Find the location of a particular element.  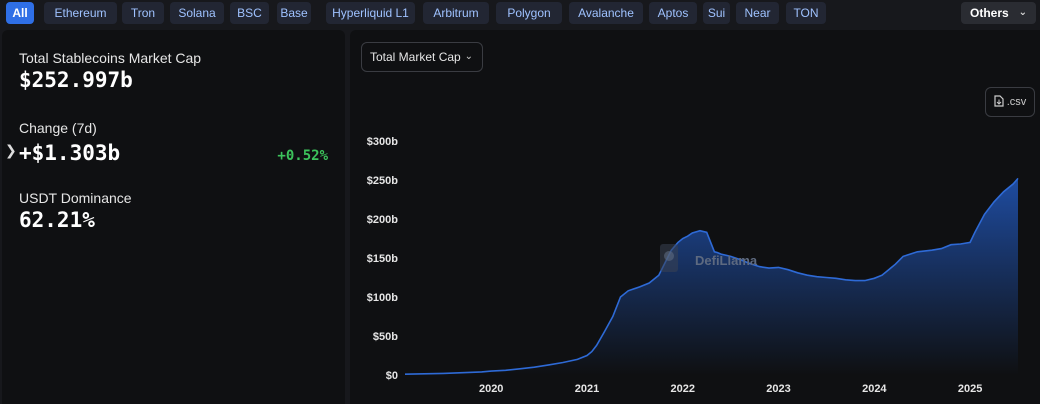

x-tick-label: 2021 is located at coordinates (587, 389).